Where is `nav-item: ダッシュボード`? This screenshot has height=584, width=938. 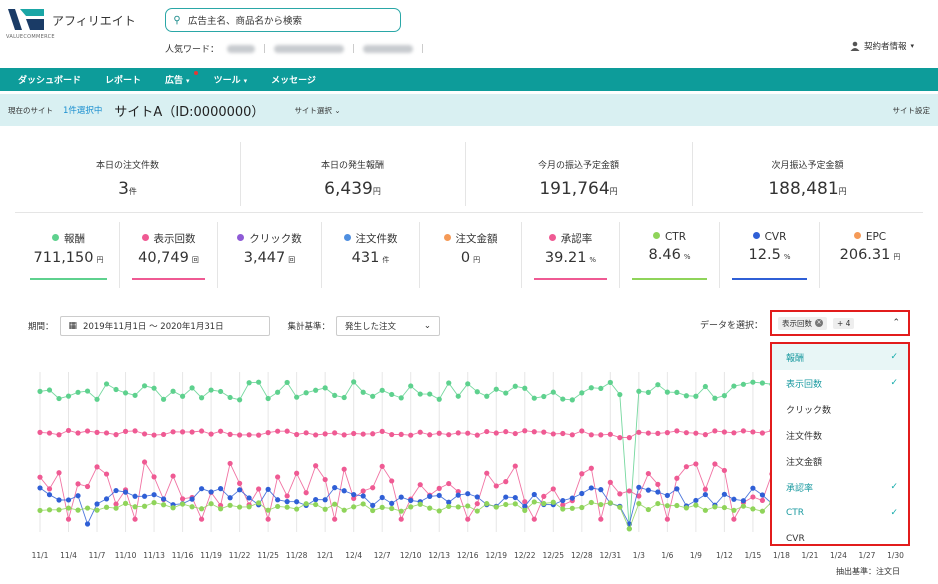 nav-item: ダッシュボード is located at coordinates (40, 79).